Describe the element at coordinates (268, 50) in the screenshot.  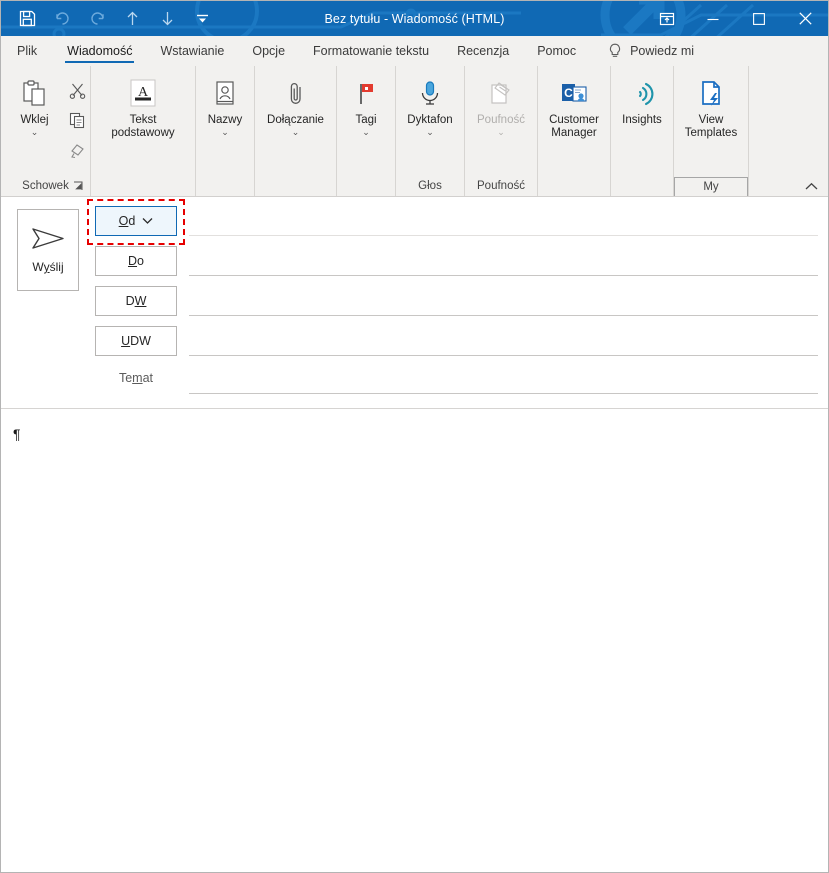
I see `tab-opcje: Opcje` at that location.